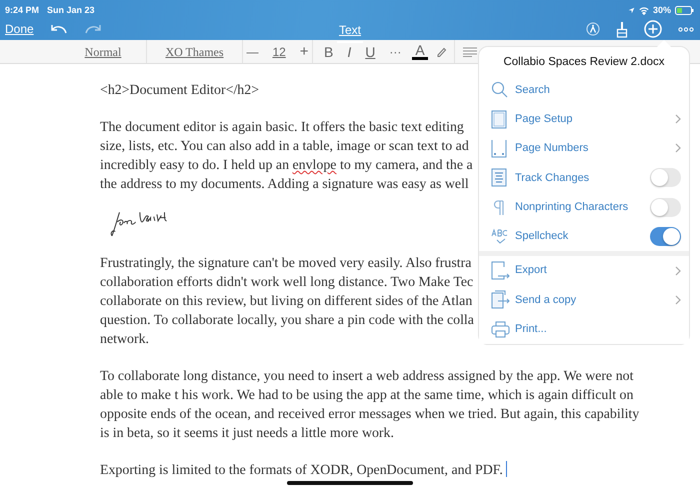 This screenshot has height=489, width=700. What do you see at coordinates (595, 270) in the screenshot?
I see `menu-item: Export` at bounding box center [595, 270].